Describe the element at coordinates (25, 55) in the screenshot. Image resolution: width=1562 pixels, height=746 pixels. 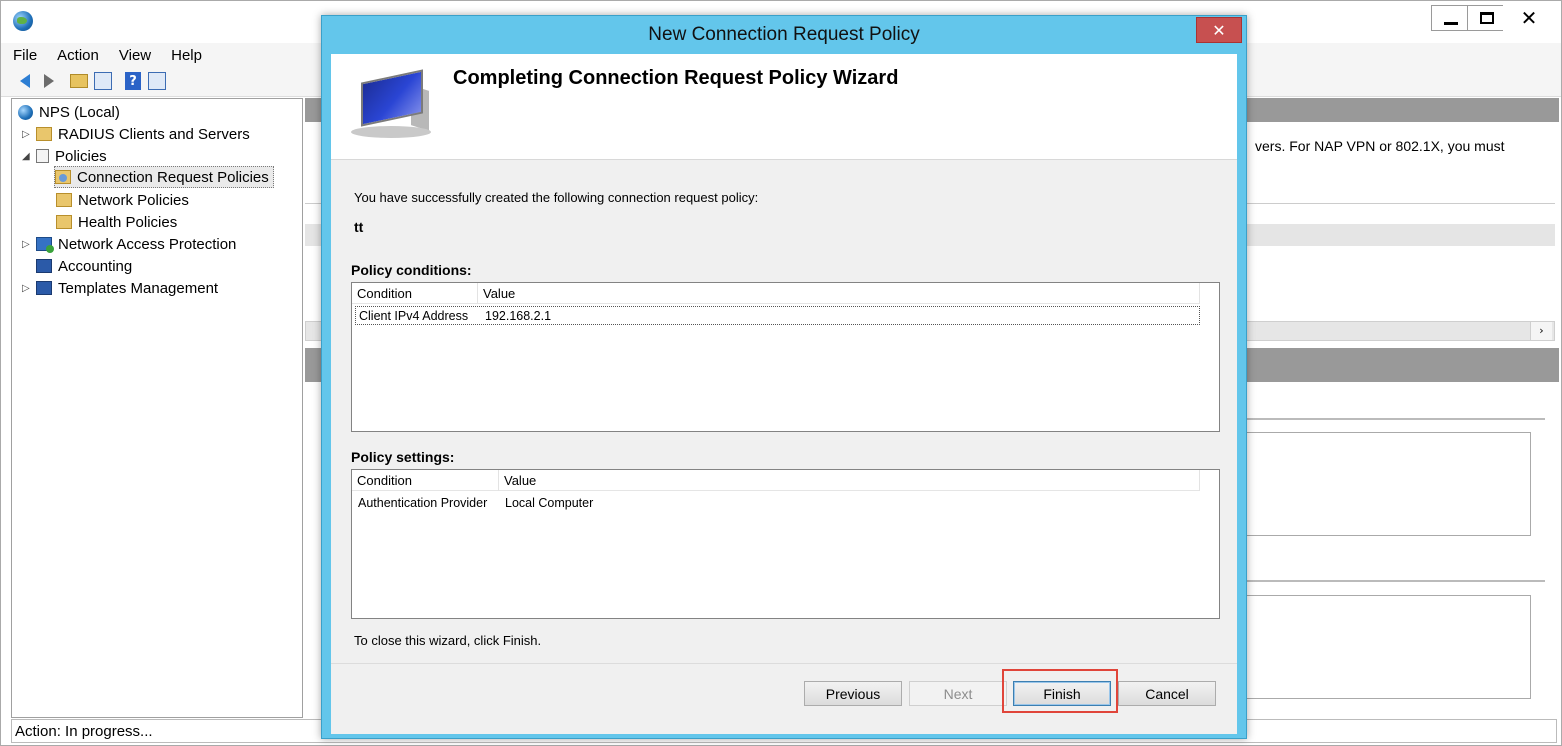
I see `menu-file: File` at that location.